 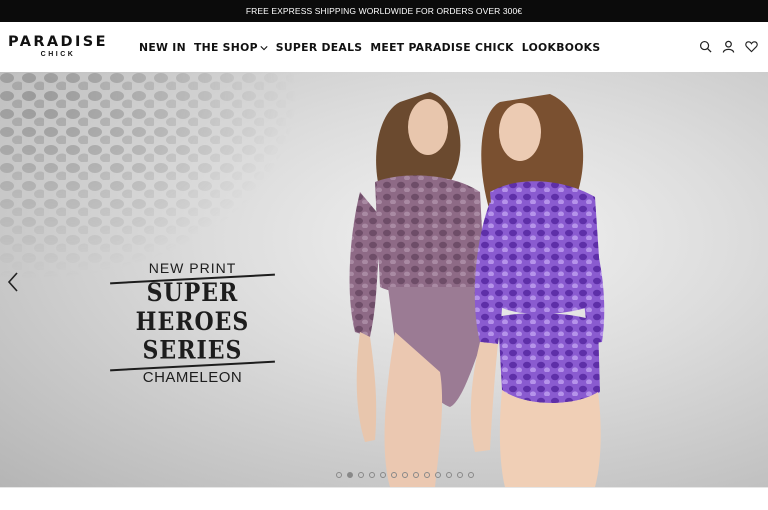 I want to click on nav-super-deals: SUPER DEALS, so click(x=319, y=47).